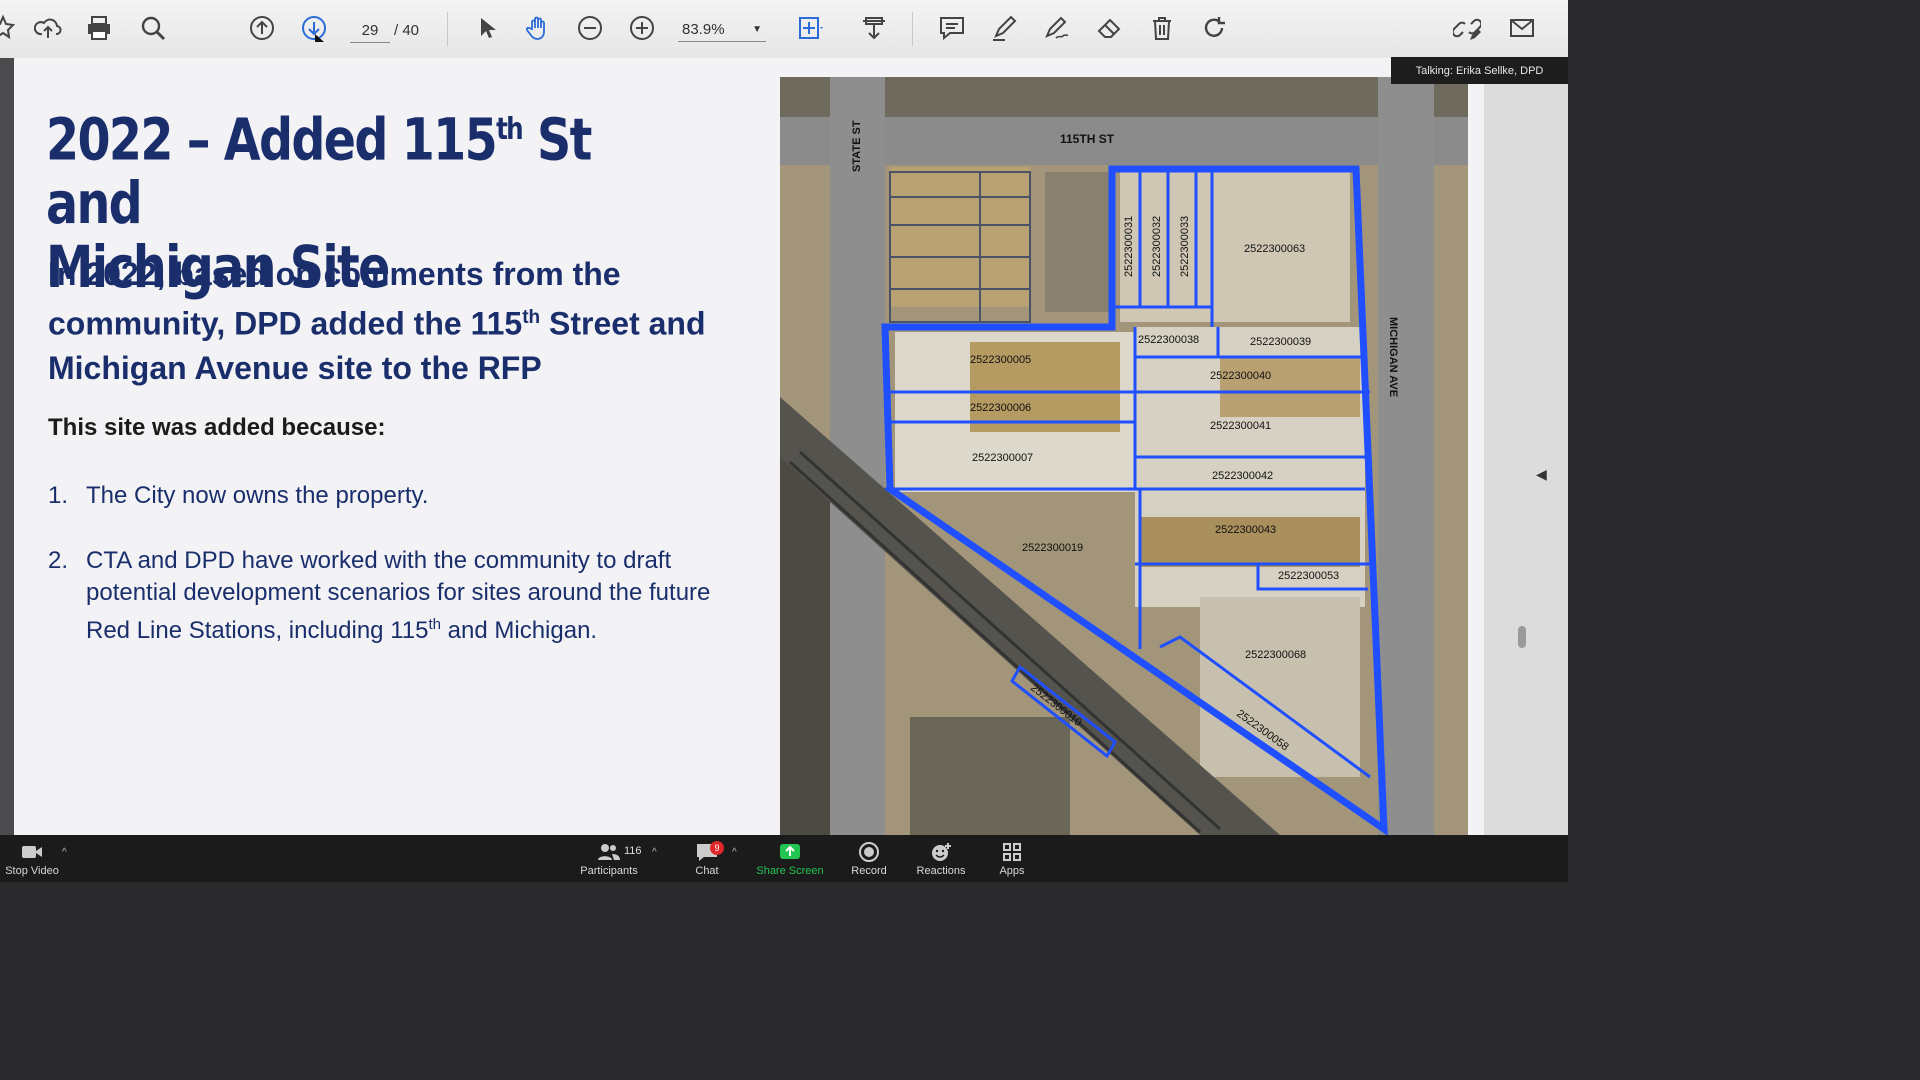  What do you see at coordinates (1129, 246) in the screenshot?
I see `parcel-label: 2522300031` at bounding box center [1129, 246].